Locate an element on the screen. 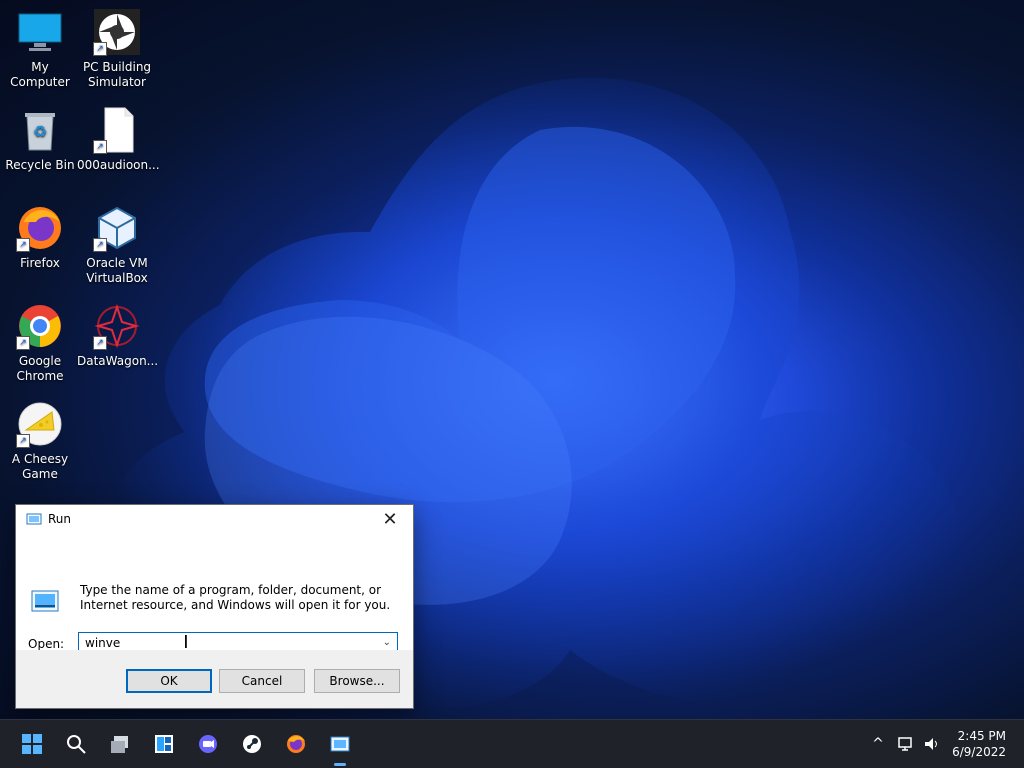  desktop-icon-virtualbox: ↗ Oracle VM VirtualBox is located at coordinates (117, 245).